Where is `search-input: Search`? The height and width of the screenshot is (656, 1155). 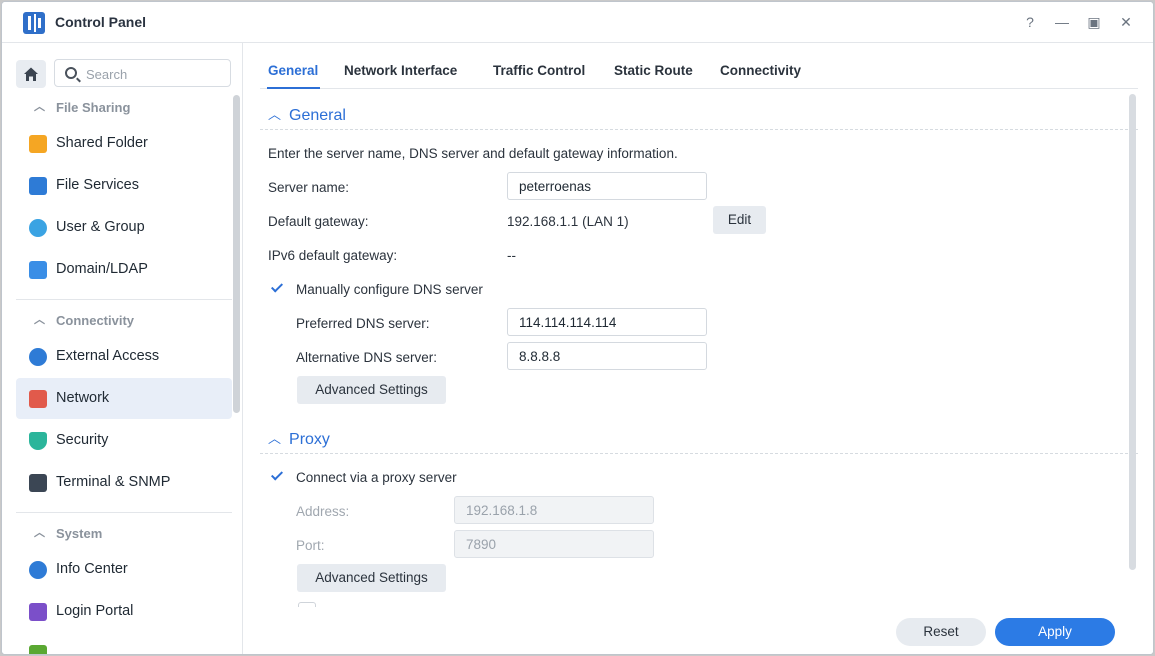 search-input: Search is located at coordinates (142, 73).